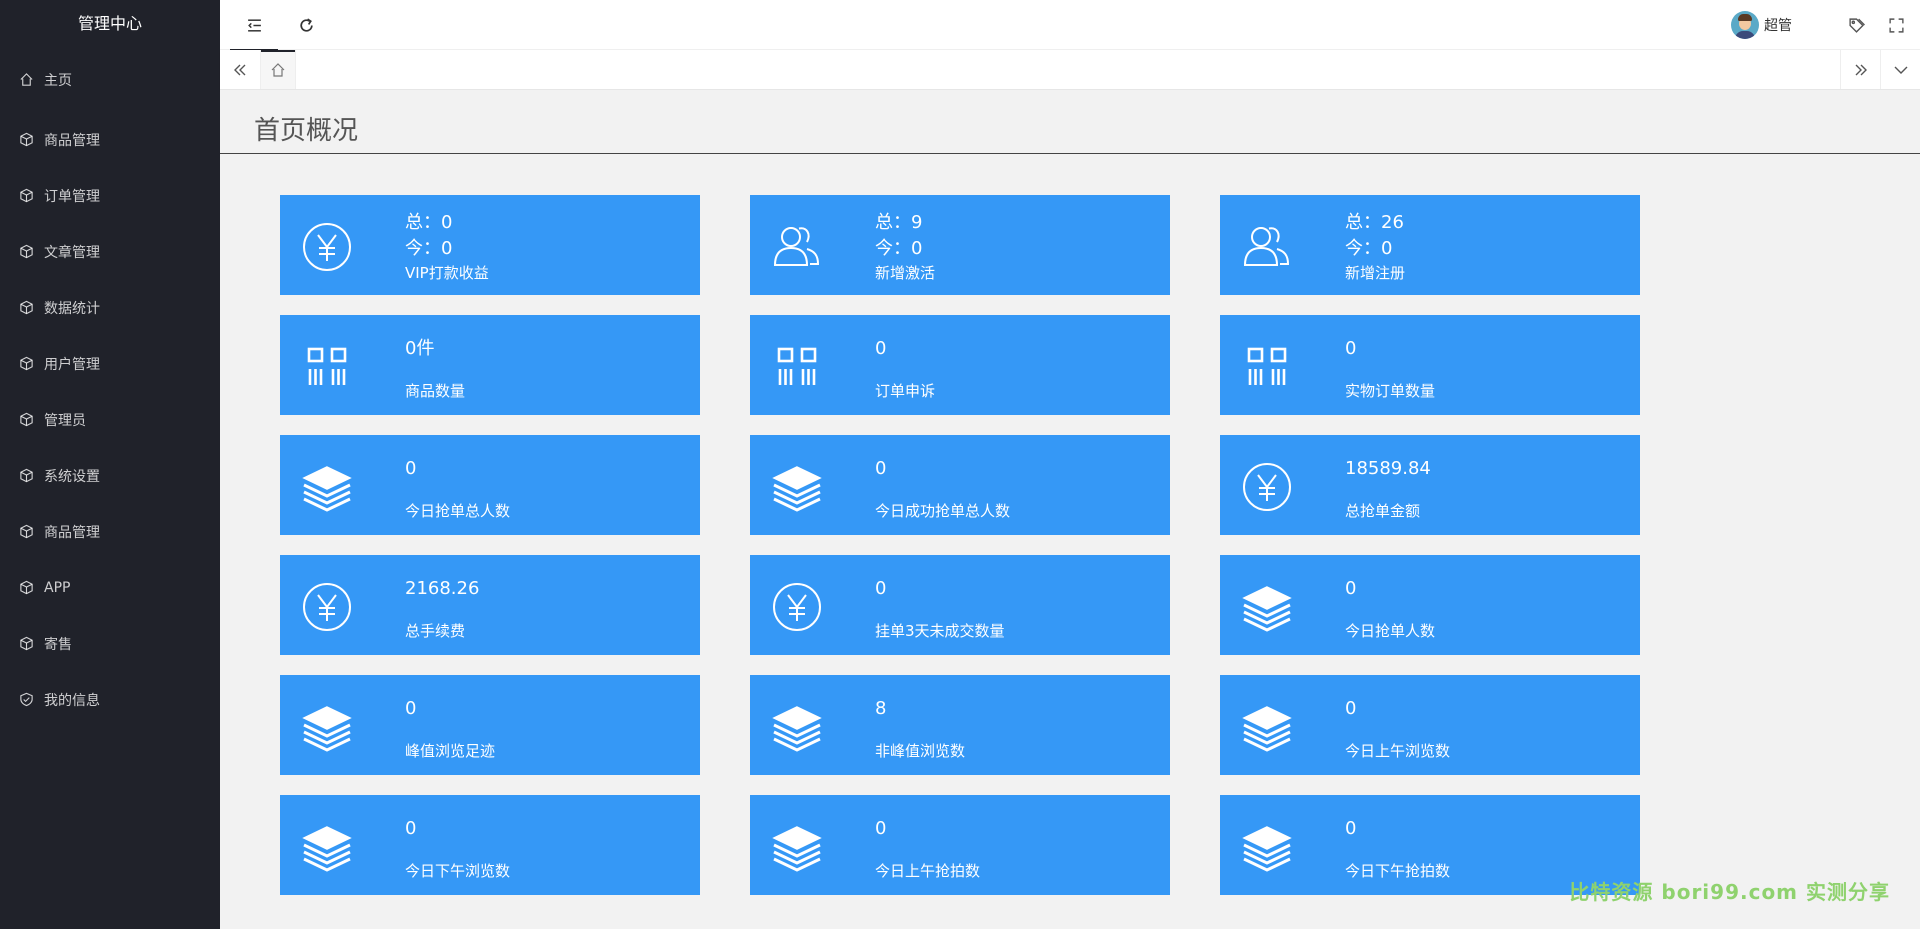 The width and height of the screenshot is (1920, 929). Describe the element at coordinates (1369, 248) in the screenshot. I see `stat-today: 今：0` at that location.